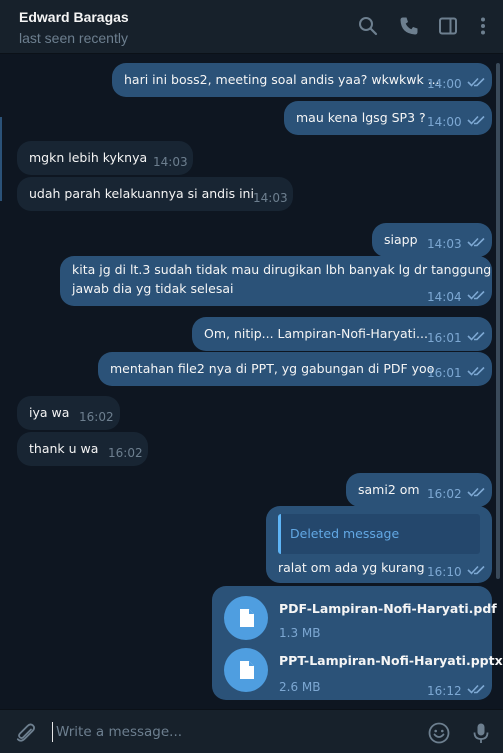 The image size is (503, 753). I want to click on message-text: mau kena lgsg SP3 ?, so click(361, 117).